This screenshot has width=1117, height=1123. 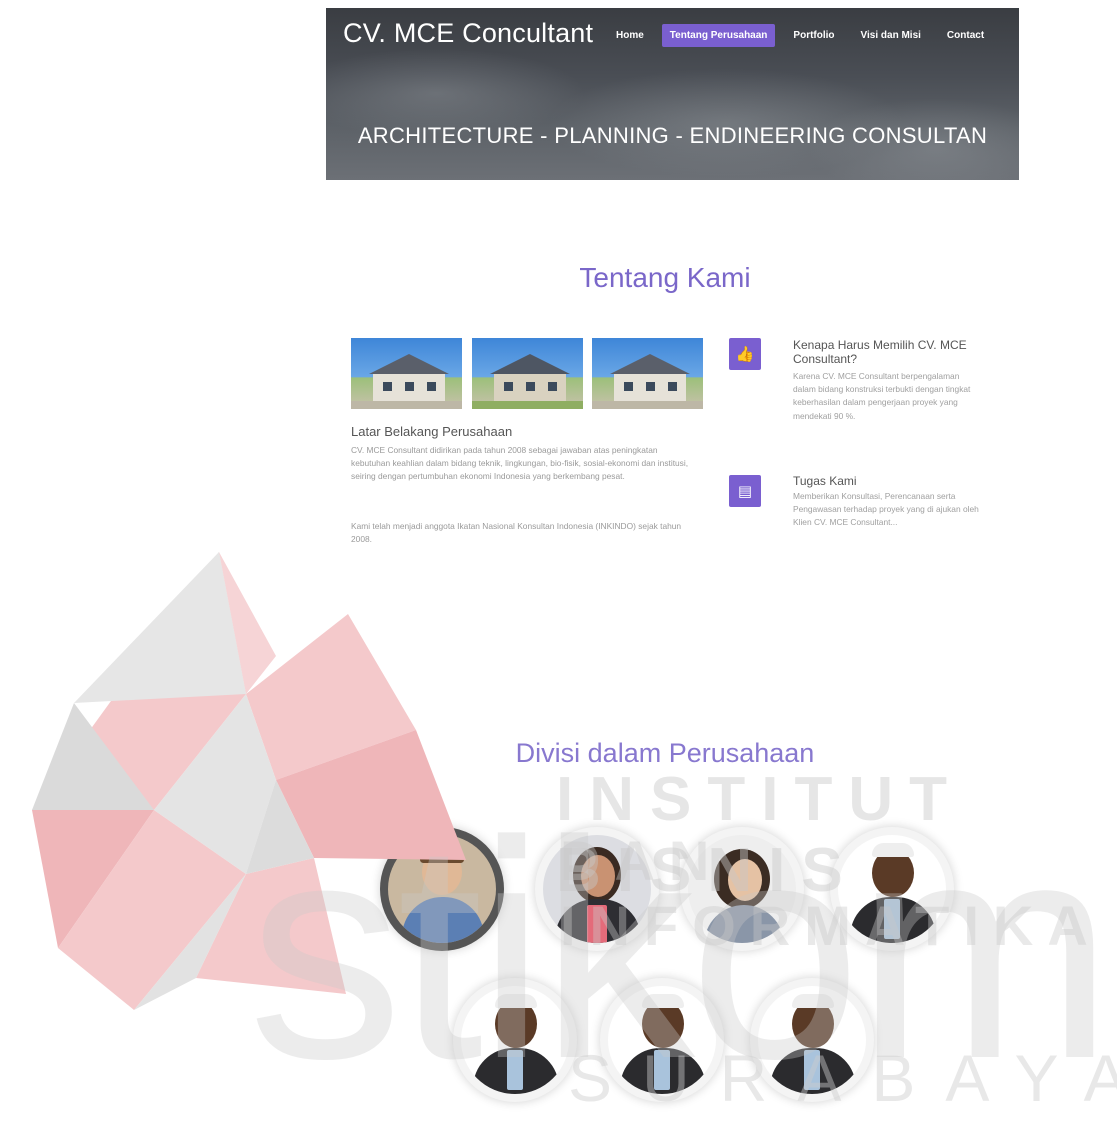 What do you see at coordinates (745, 354) in the screenshot?
I see `thumbs-up-icon: 👍` at bounding box center [745, 354].